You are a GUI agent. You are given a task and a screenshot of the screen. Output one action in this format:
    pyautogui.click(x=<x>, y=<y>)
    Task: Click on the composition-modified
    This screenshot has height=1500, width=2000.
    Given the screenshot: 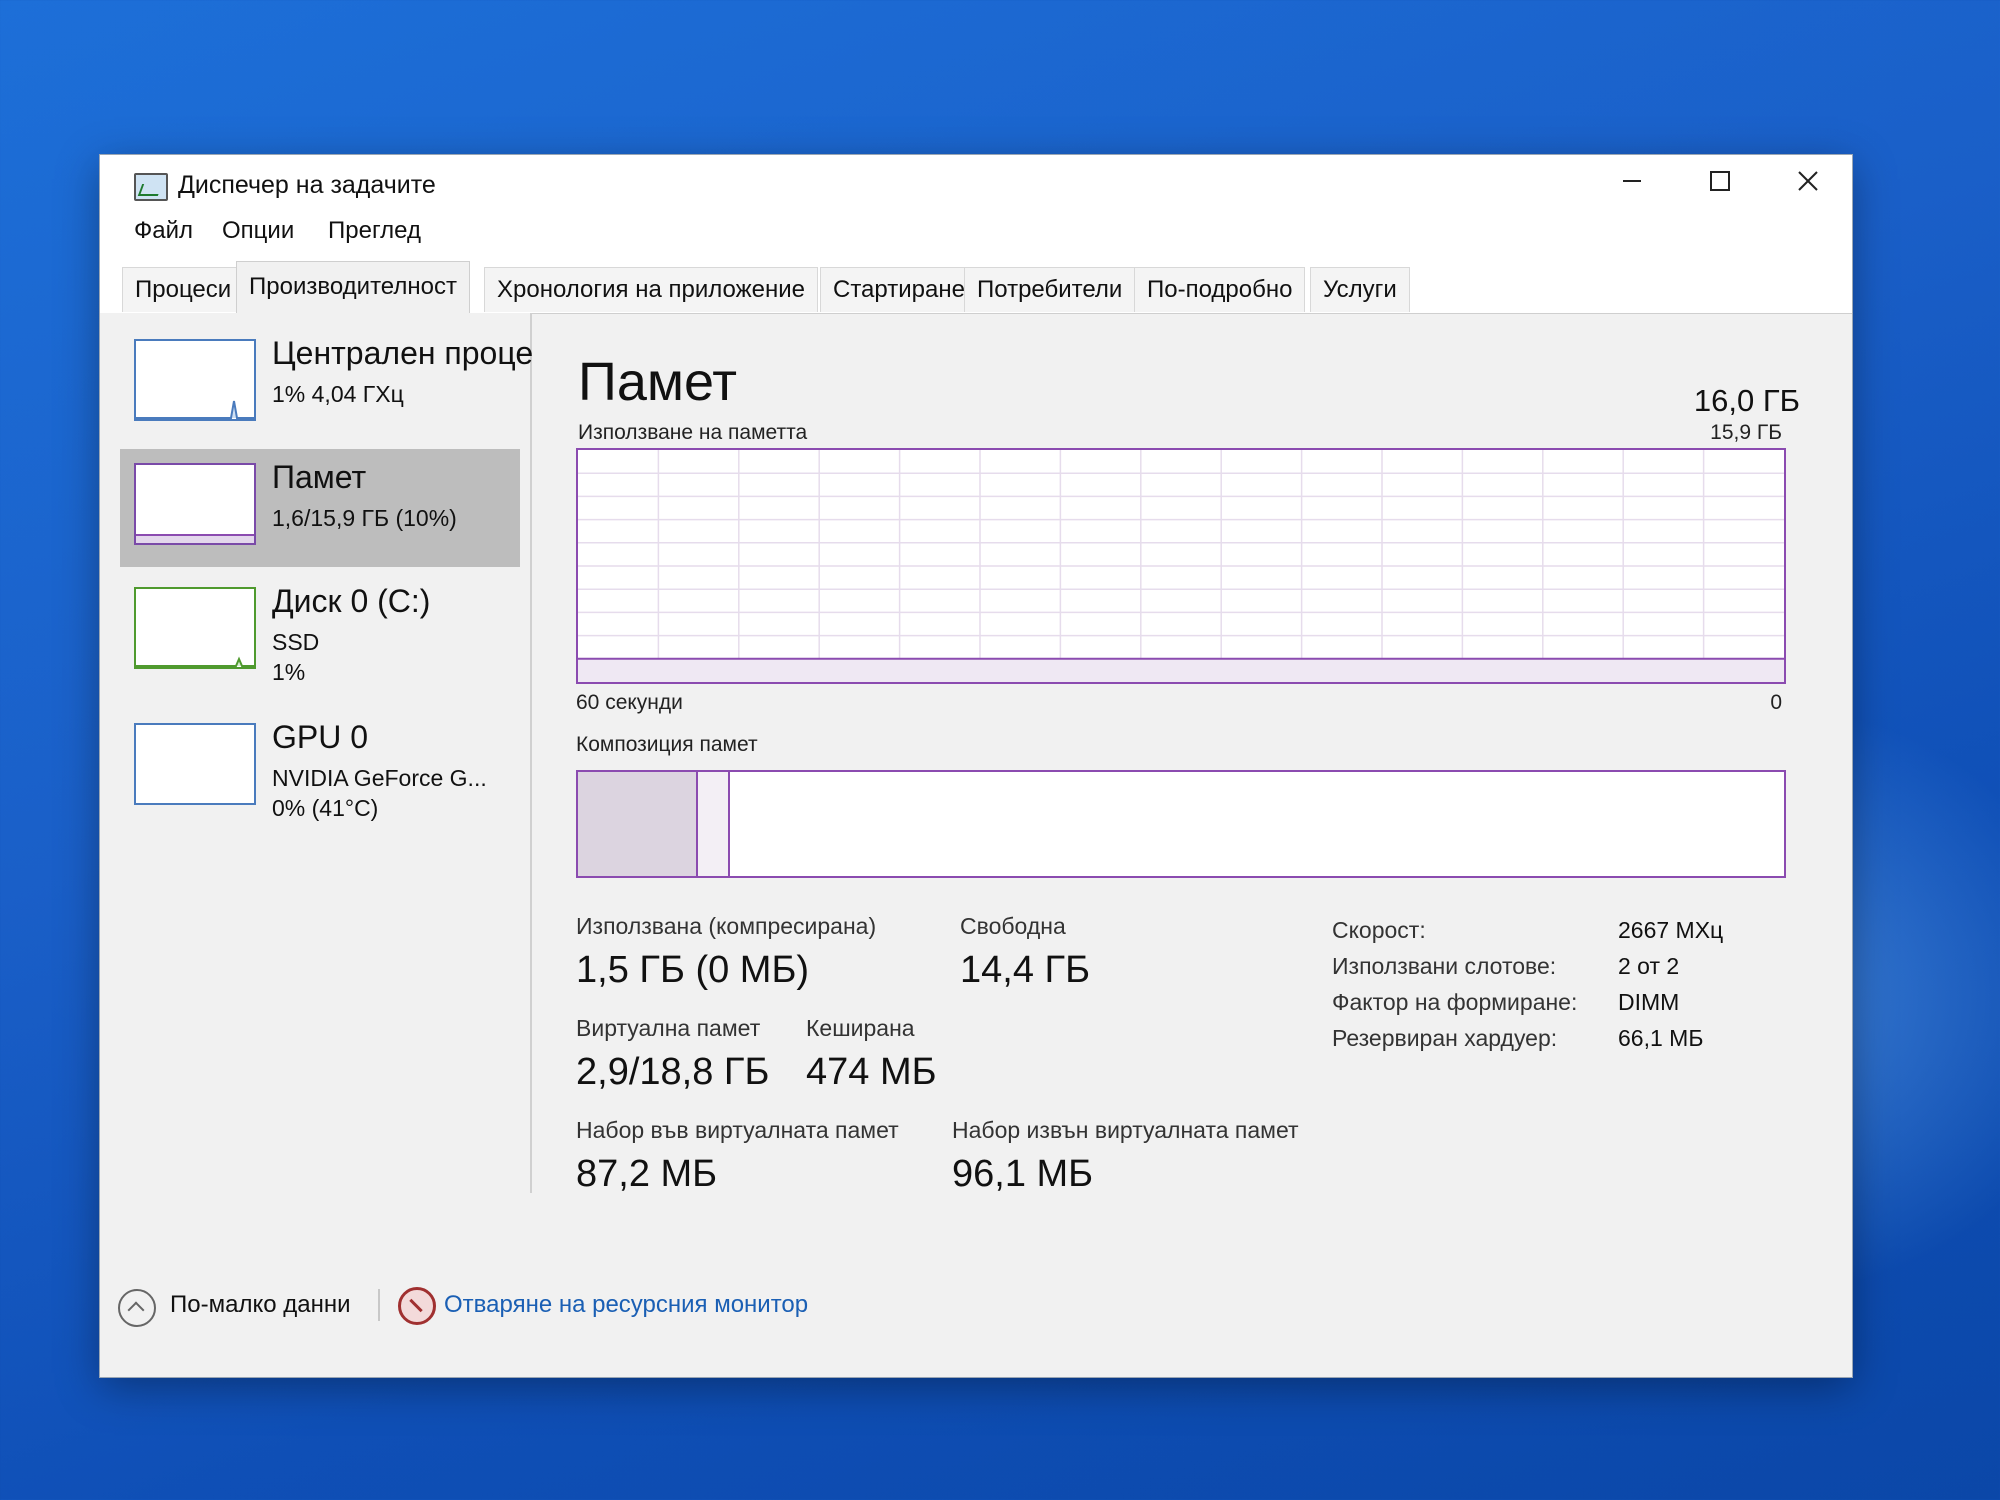 What is the action you would take?
    pyautogui.click(x=714, y=824)
    